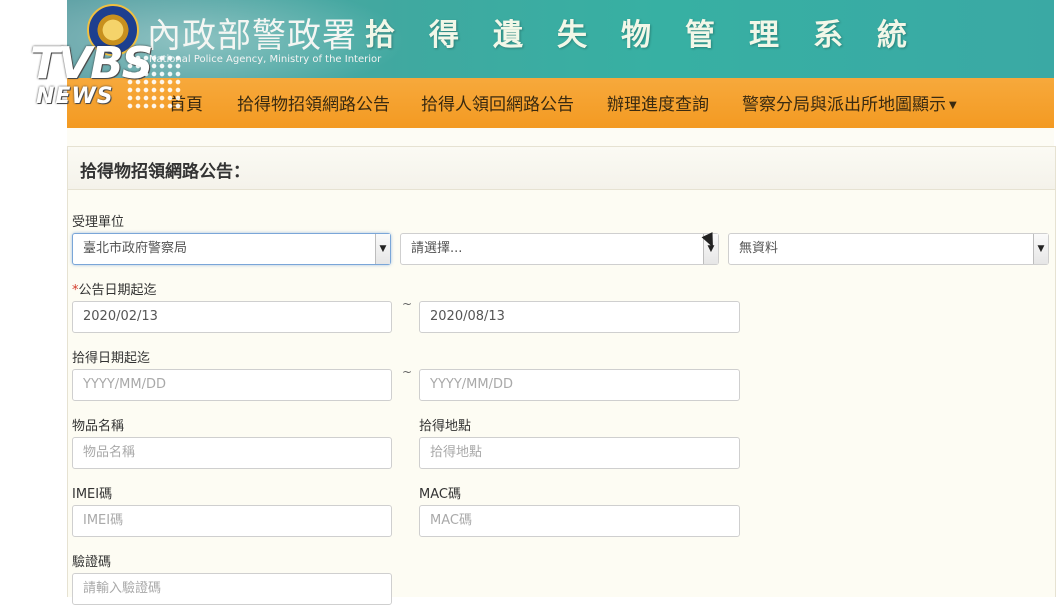 The height and width of the screenshot is (605, 1060). Describe the element at coordinates (110, 76) in the screenshot. I see `tvbs-news-logo: TVBS NEWS` at that location.